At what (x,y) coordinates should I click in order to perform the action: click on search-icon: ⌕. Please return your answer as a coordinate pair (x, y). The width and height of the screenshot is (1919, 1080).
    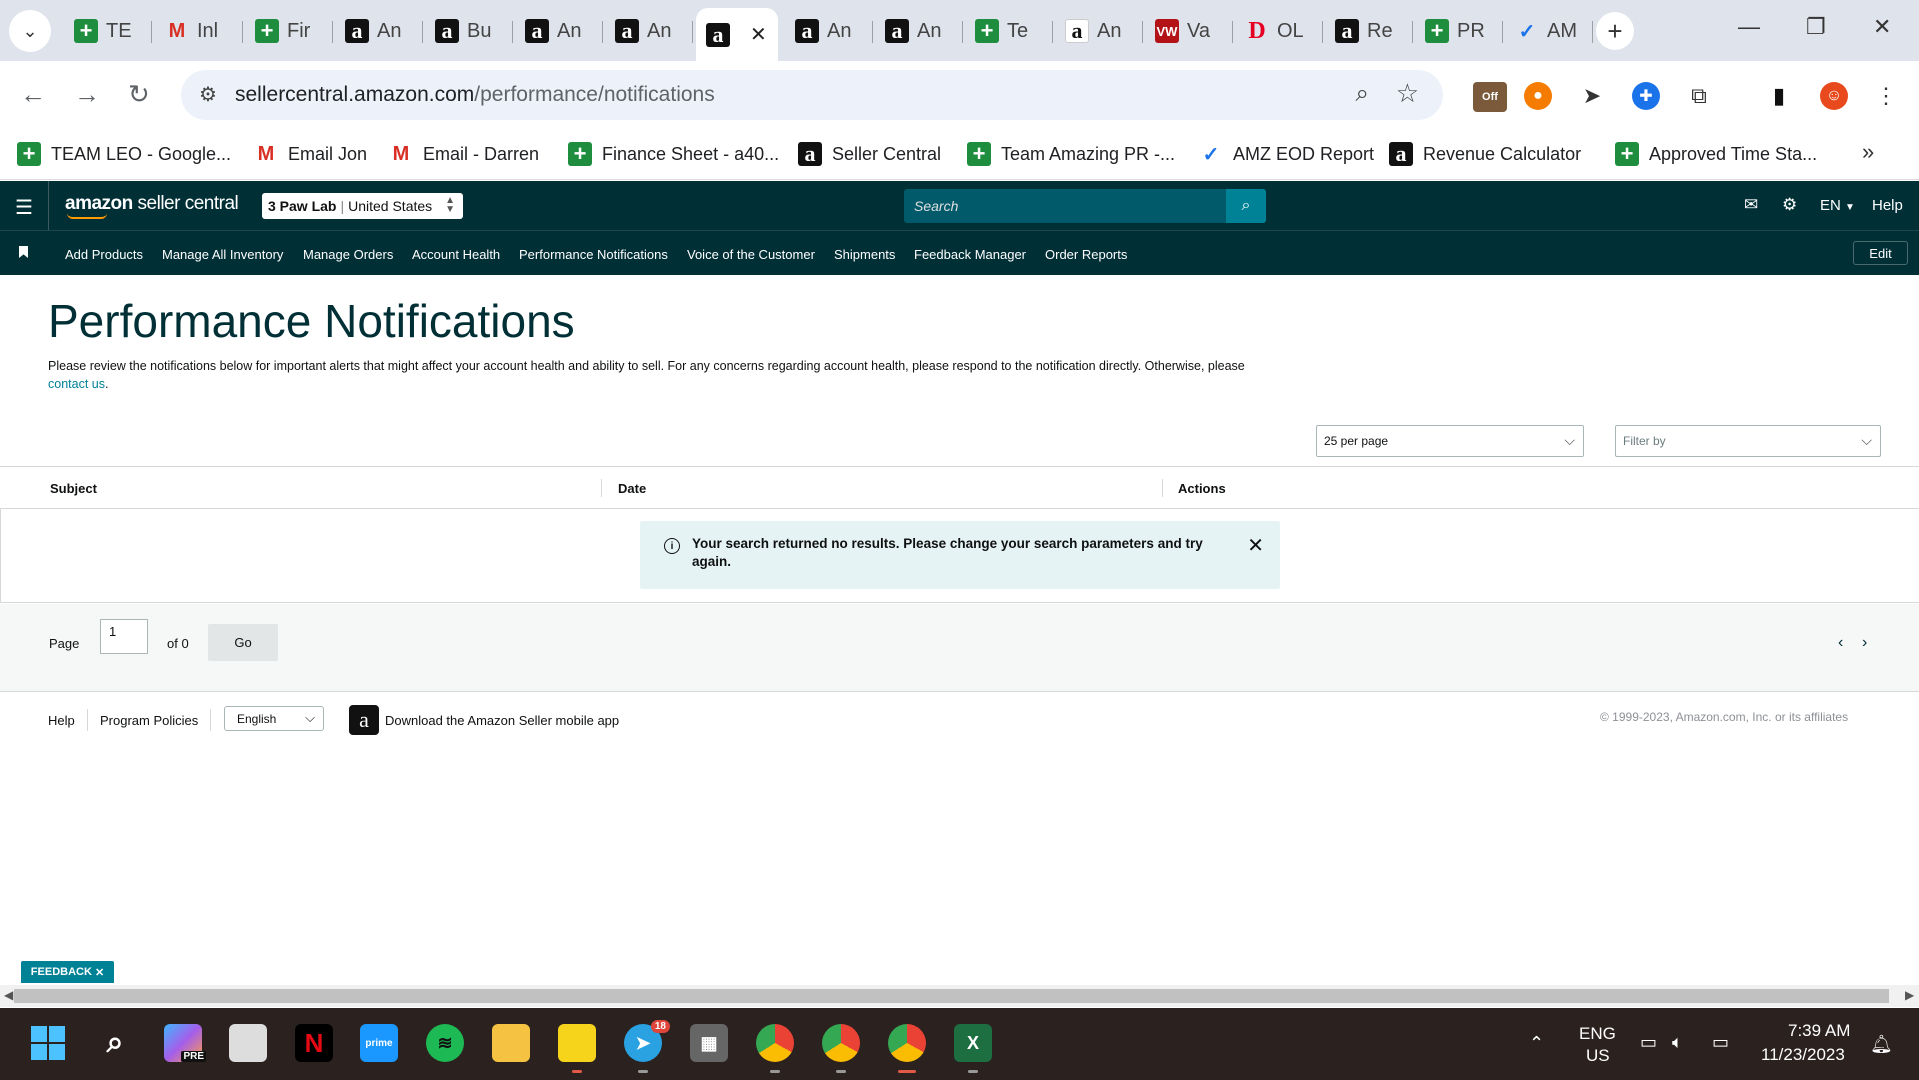
    Looking at the image, I should click on (115, 1043).